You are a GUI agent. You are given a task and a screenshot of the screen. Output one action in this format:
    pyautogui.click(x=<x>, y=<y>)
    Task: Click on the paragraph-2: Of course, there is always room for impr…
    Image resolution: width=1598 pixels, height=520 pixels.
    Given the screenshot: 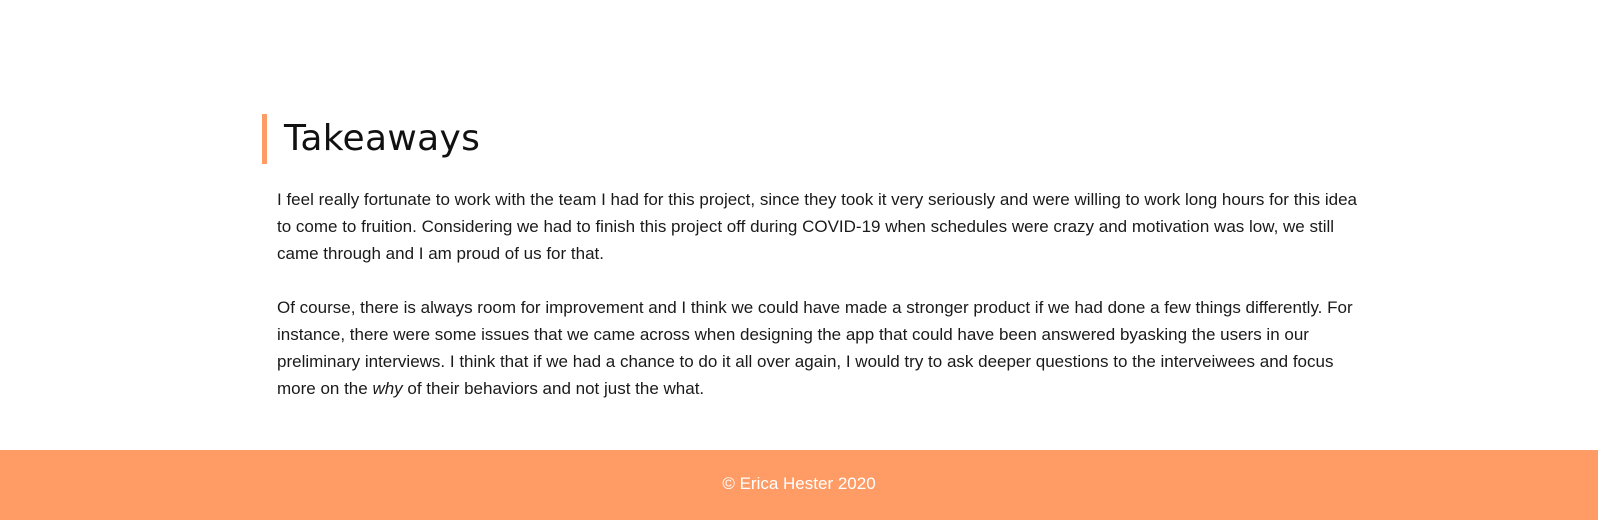 What is the action you would take?
    pyautogui.click(x=817, y=348)
    